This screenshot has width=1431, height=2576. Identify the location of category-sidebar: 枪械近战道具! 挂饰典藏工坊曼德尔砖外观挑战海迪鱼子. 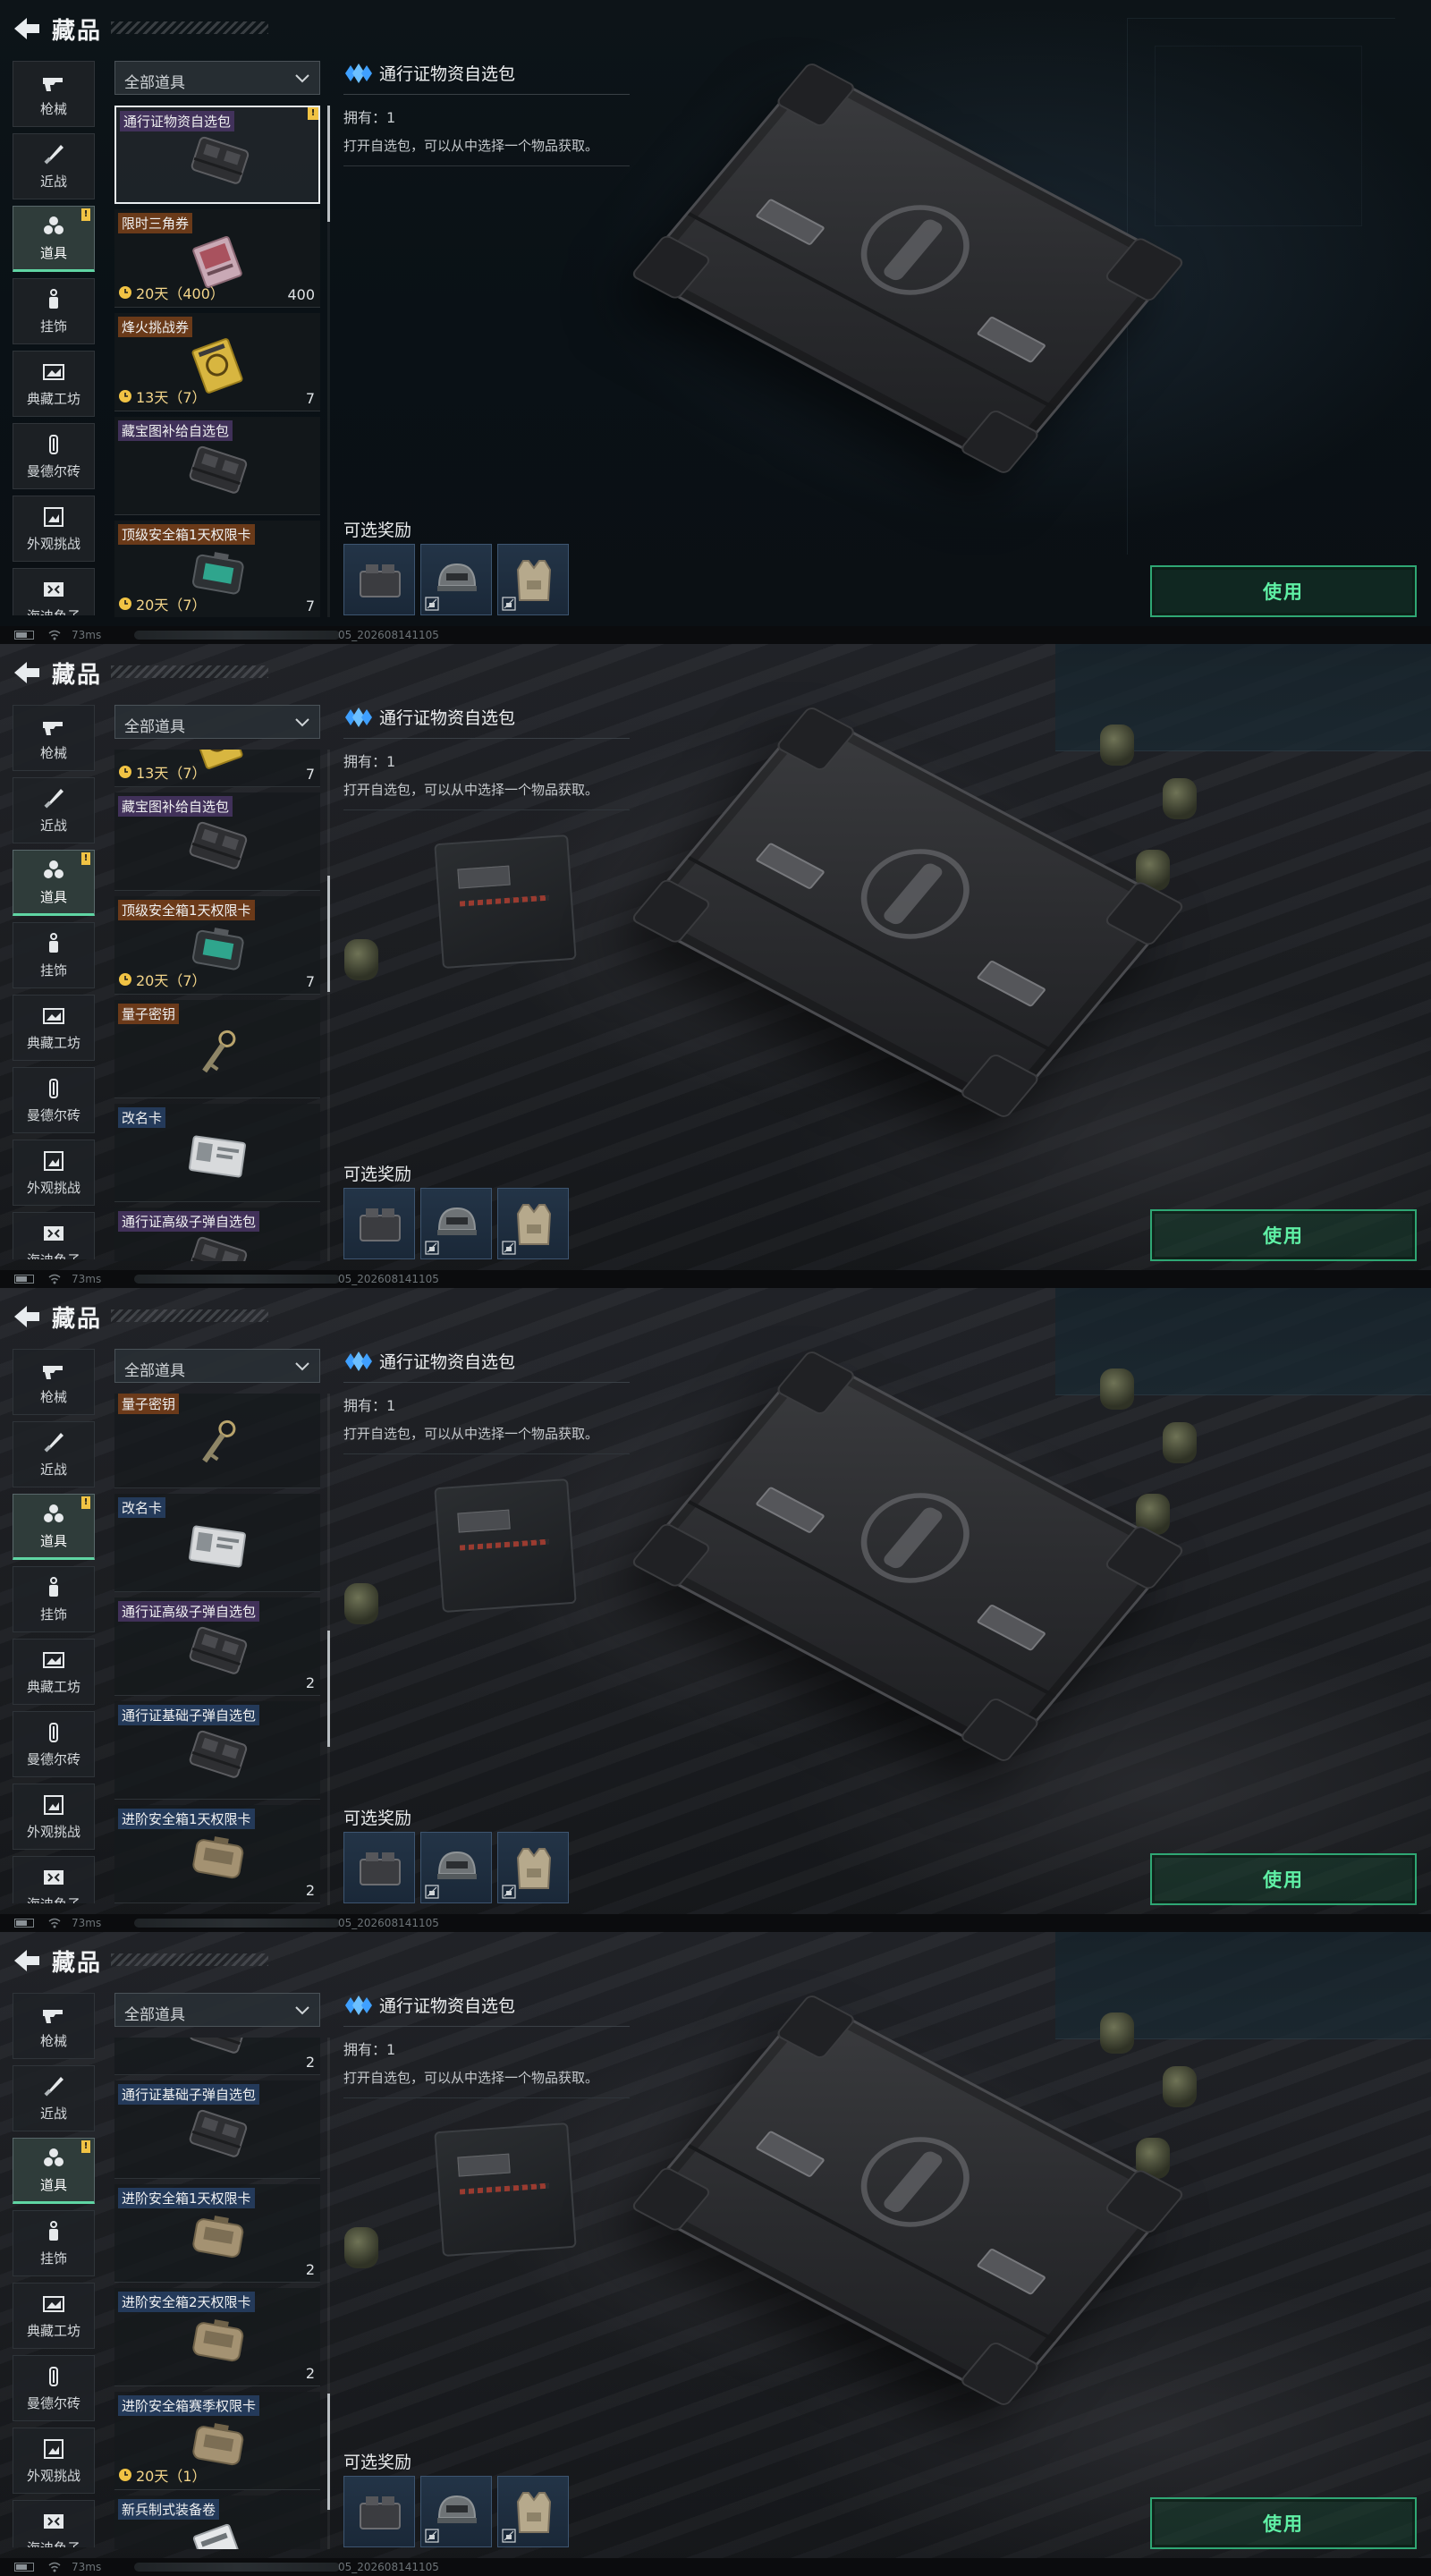
(54, 2270).